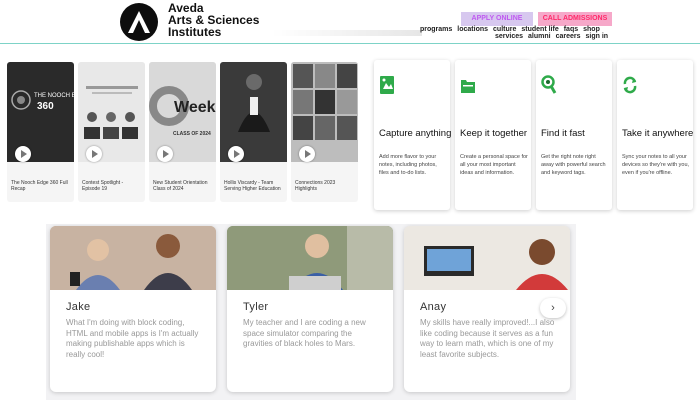  What do you see at coordinates (497, 19) in the screenshot?
I see `apply-online-button: APPLY ONLINE` at bounding box center [497, 19].